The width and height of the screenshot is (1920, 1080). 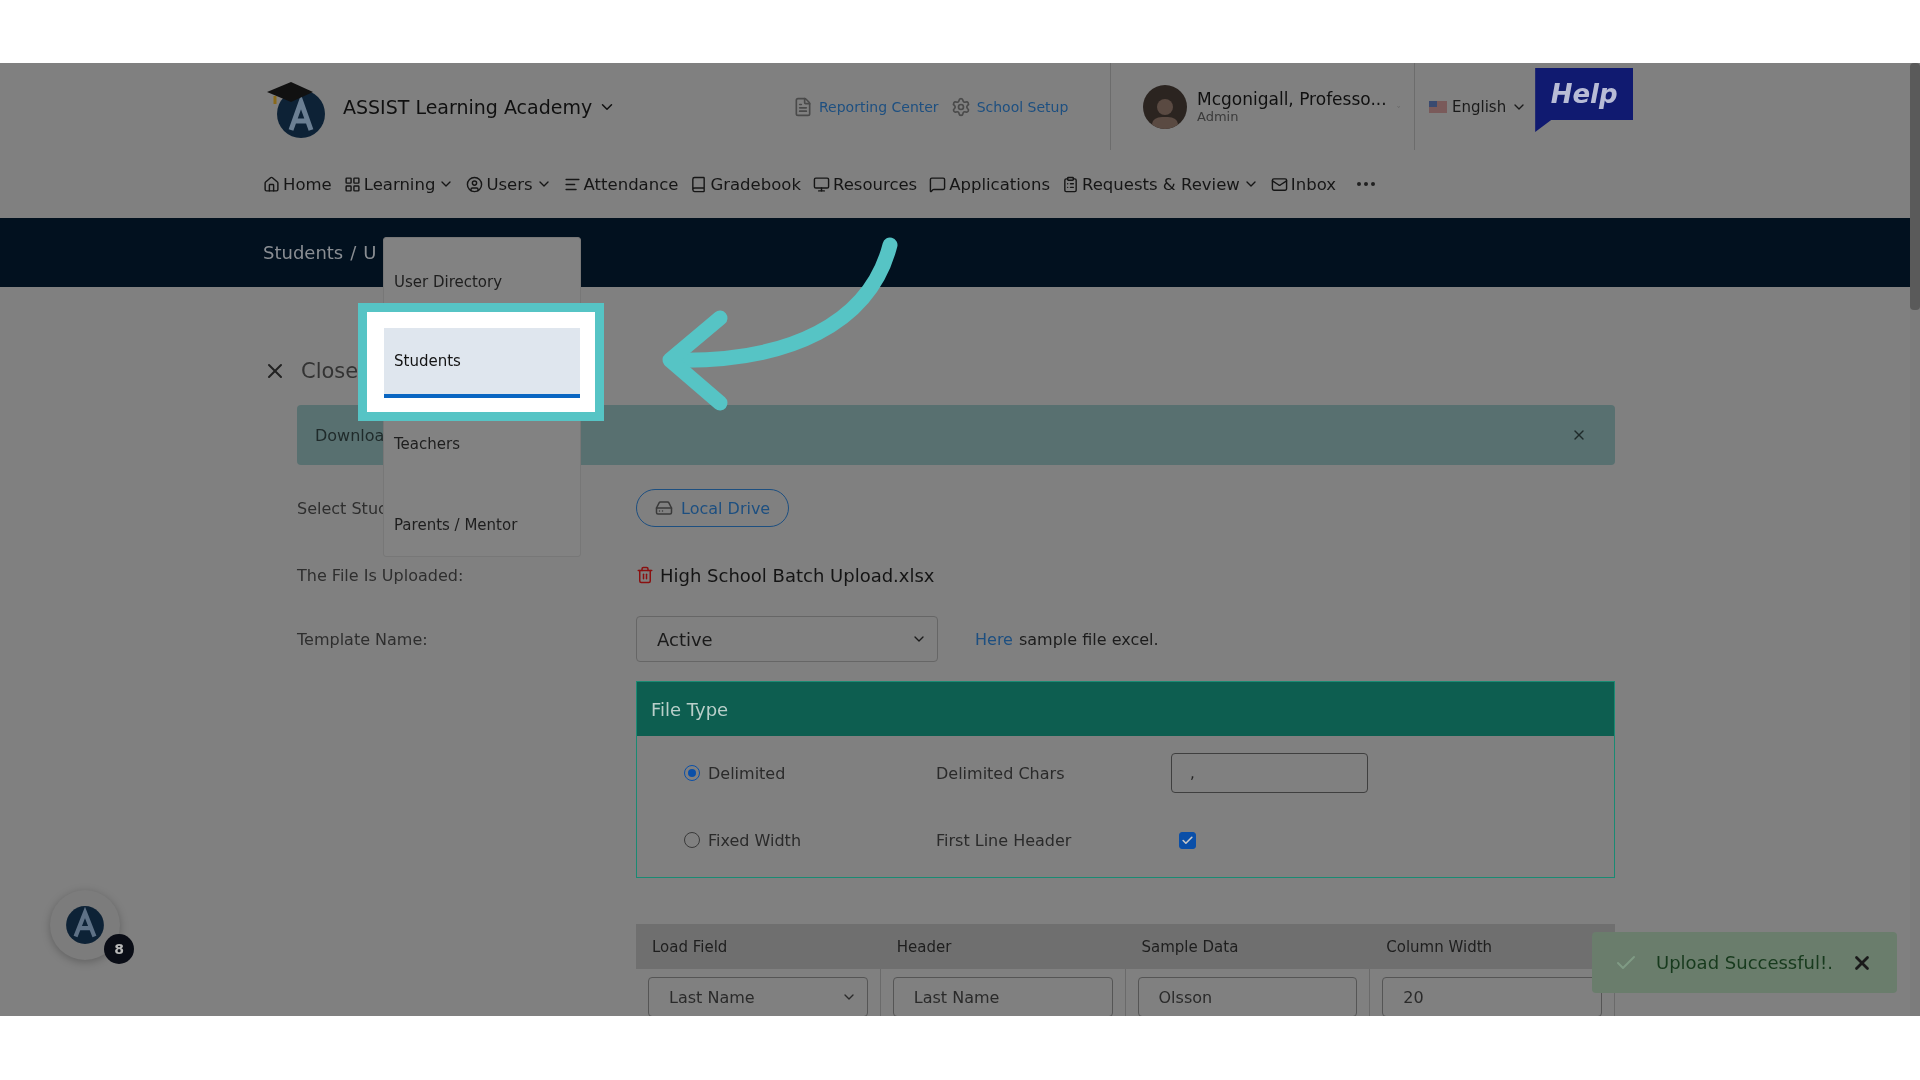 I want to click on monitor-icon, so click(x=821, y=184).